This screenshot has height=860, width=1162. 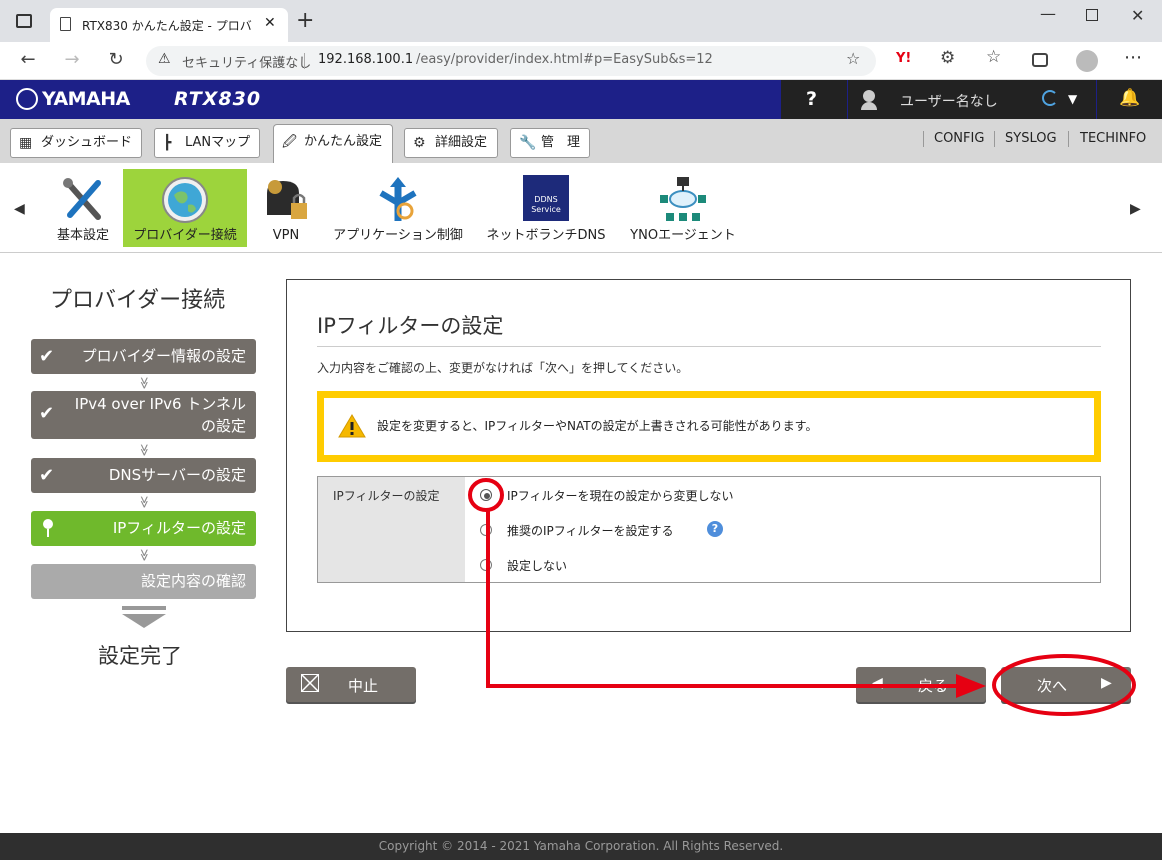 I want to click on more-menu-icon: ⋯, so click(x=1133, y=57).